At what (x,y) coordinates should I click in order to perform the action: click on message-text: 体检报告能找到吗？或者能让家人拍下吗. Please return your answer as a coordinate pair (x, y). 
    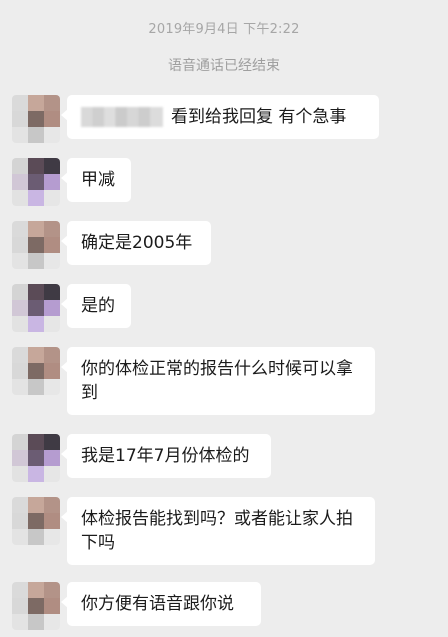
    Looking at the image, I should click on (217, 531).